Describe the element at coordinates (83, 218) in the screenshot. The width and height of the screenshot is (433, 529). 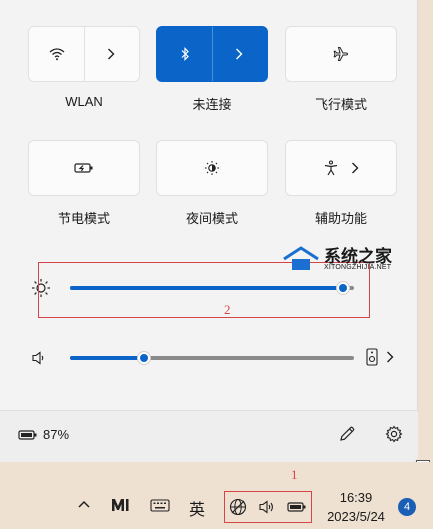
I see `battery-saver-label: 节电模式` at that location.